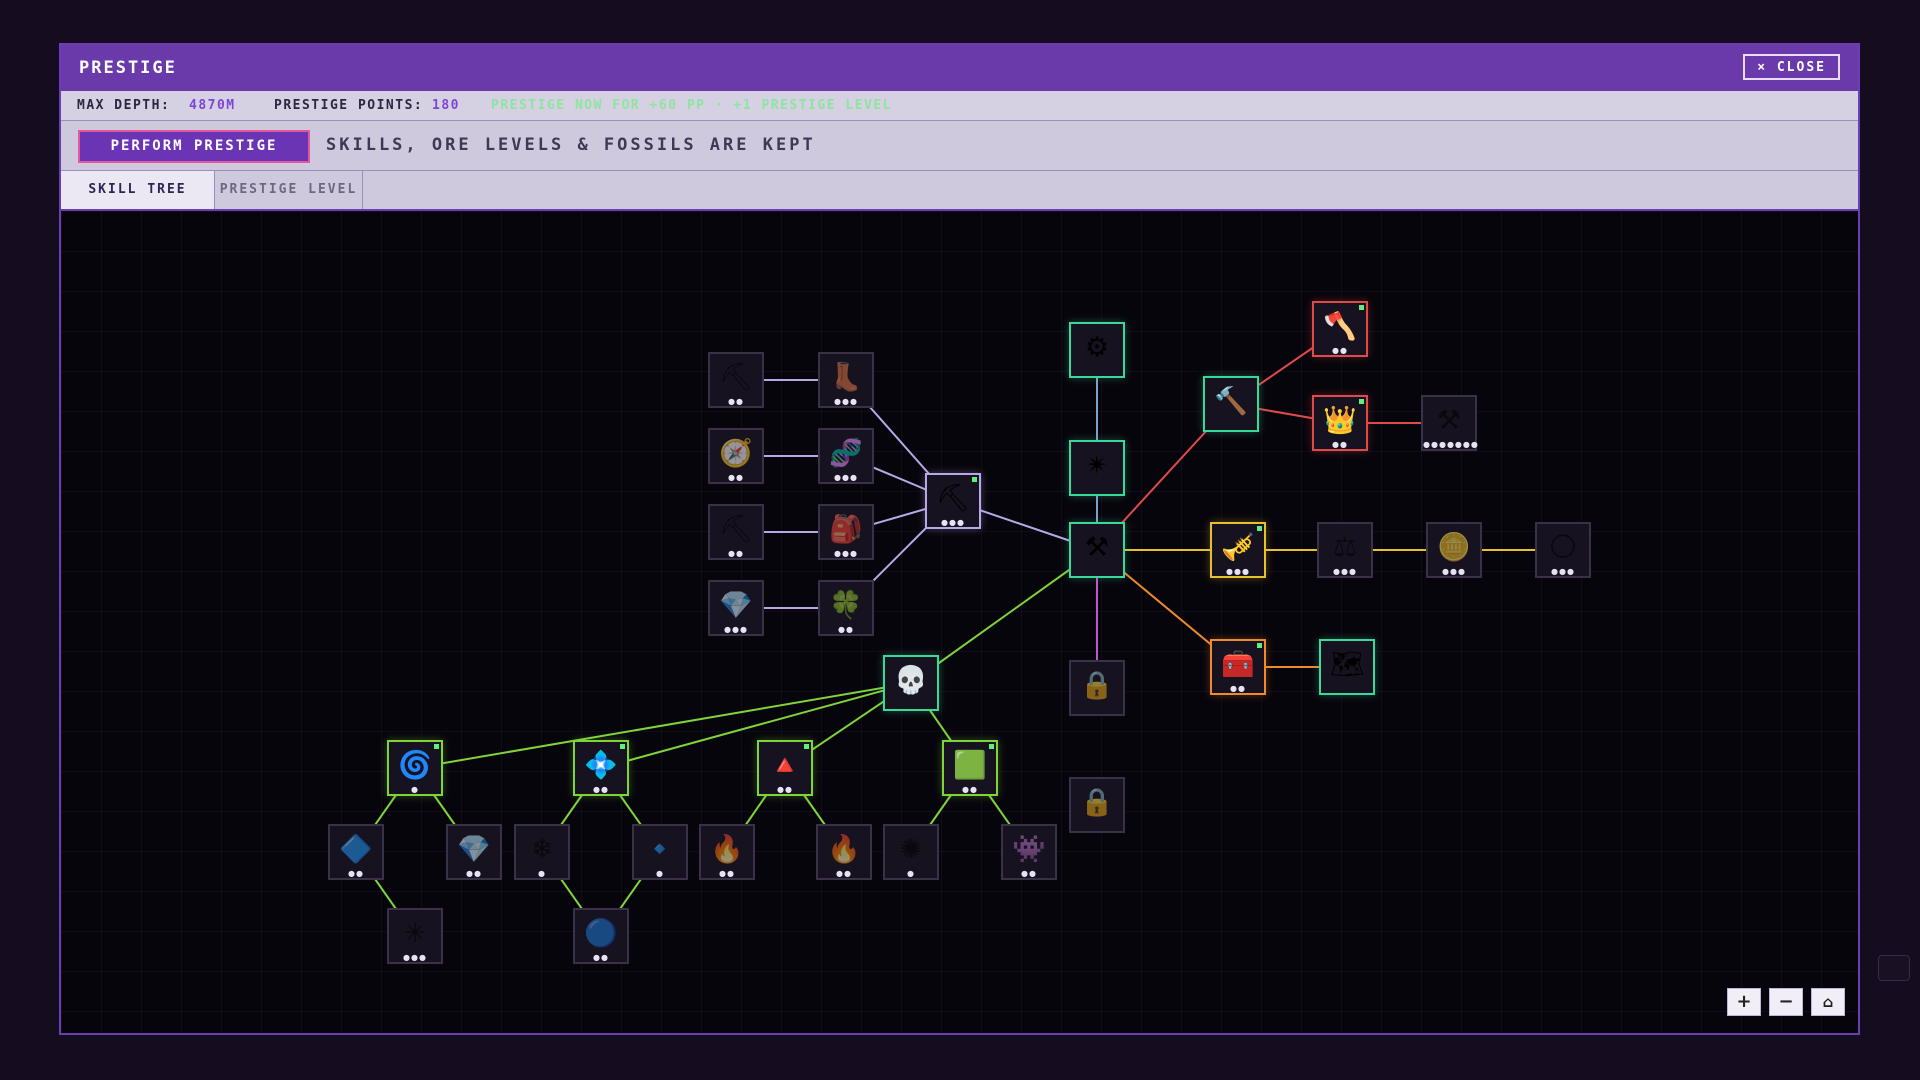 This screenshot has width=1920, height=1080. I want to click on blue-crystal-icon: 💎, so click(474, 849).